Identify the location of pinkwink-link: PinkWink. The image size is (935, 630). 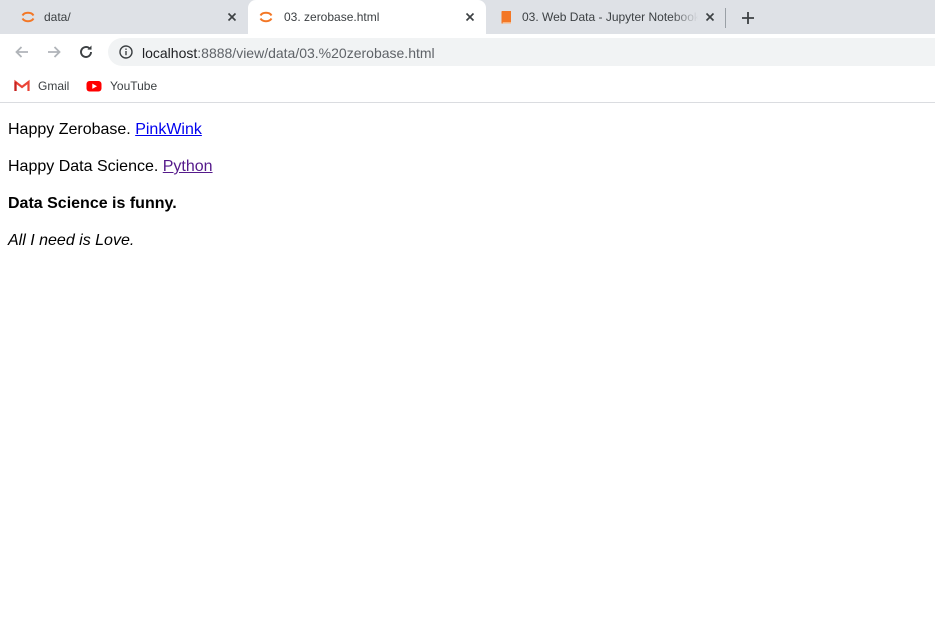
(168, 129).